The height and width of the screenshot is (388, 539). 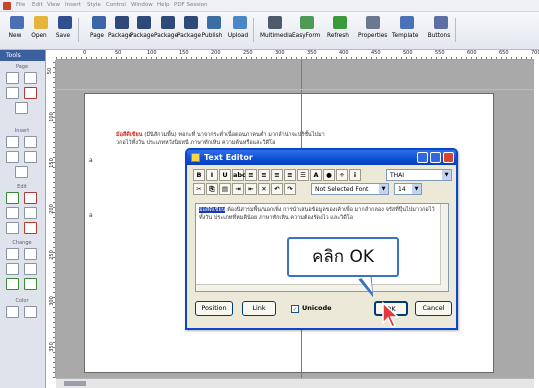 What do you see at coordinates (390, 315) in the screenshot?
I see `mouse-pointer-icon` at bounding box center [390, 315].